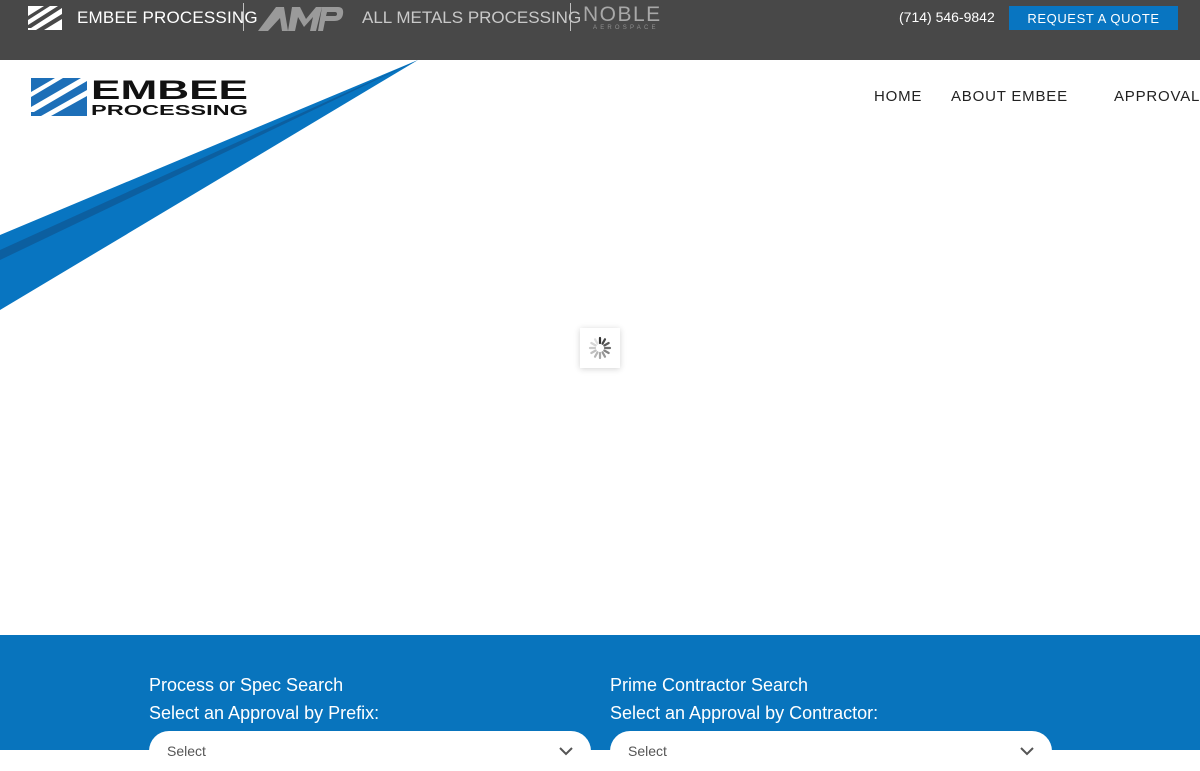  What do you see at coordinates (709, 685) in the screenshot?
I see `prime-contractor-search-title: Prime Contractor Search` at bounding box center [709, 685].